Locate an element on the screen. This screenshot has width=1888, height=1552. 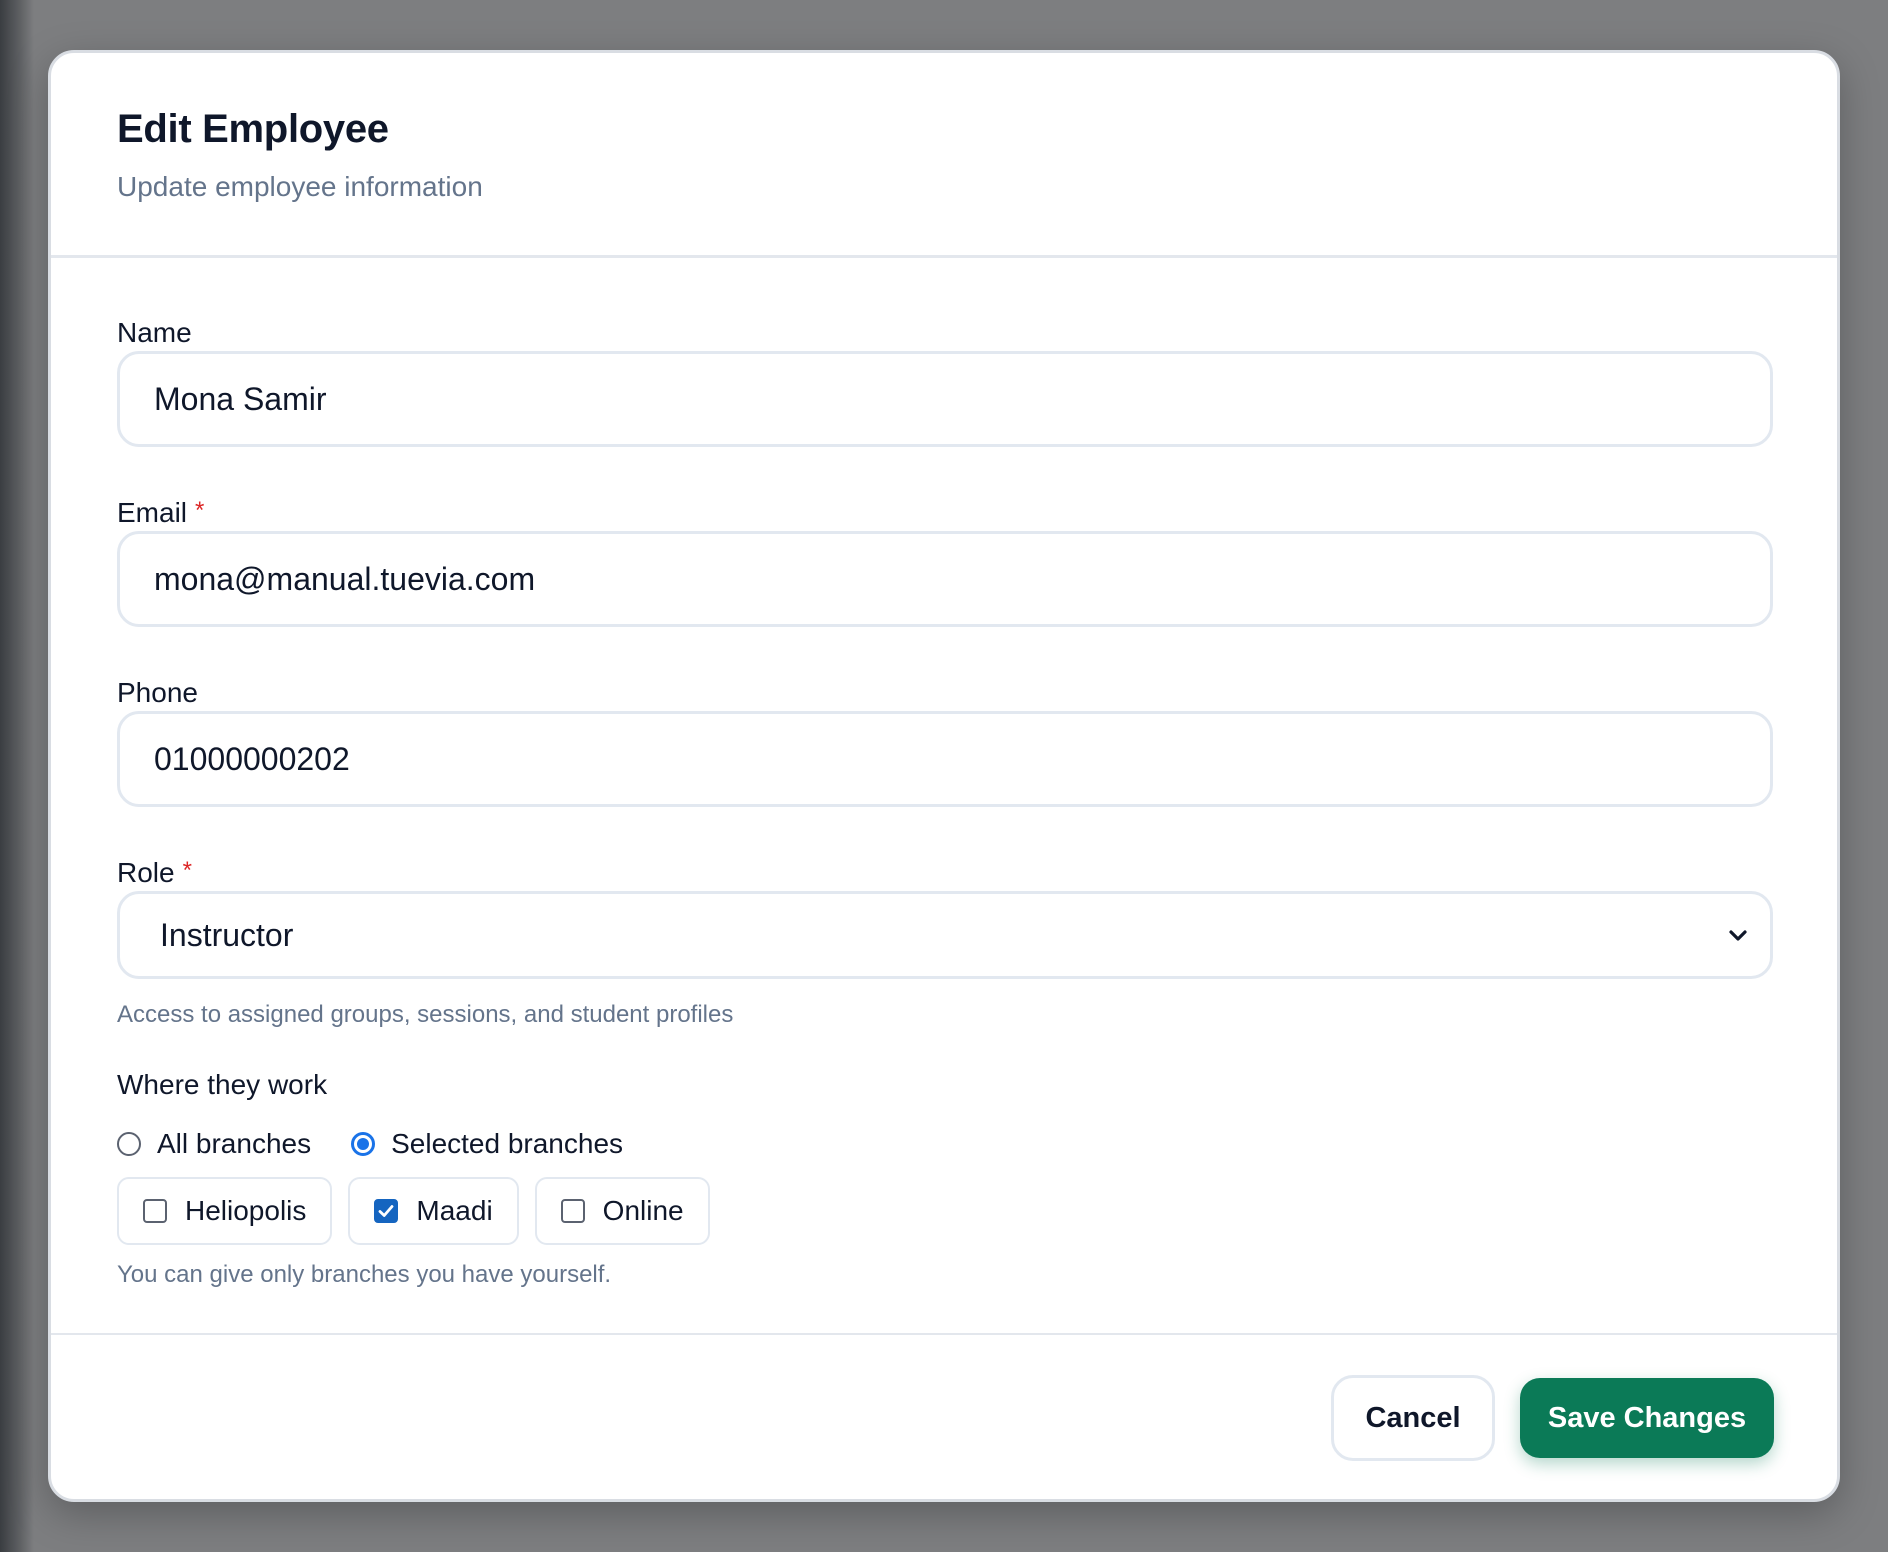
work-location-radio-group: All branches Selected branches is located at coordinates (390, 1144).